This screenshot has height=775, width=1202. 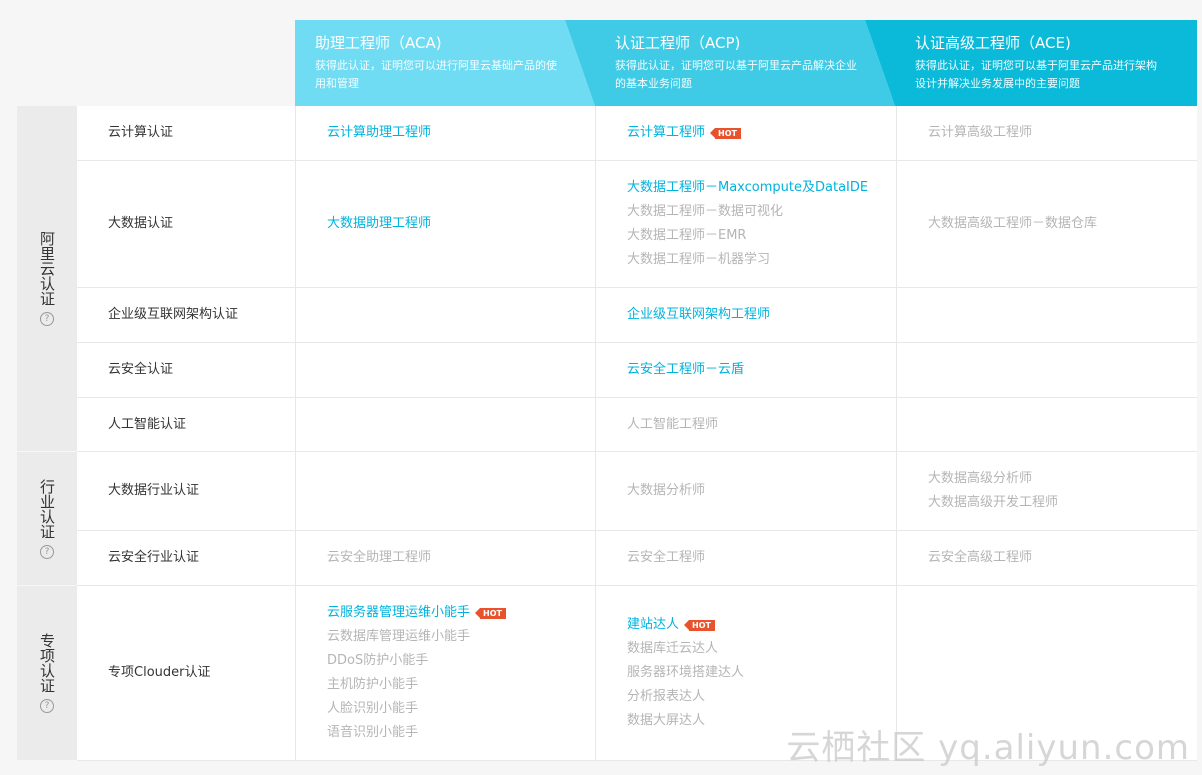 What do you see at coordinates (761, 649) in the screenshot?
I see `cert-item: 数据库迁云达人` at bounding box center [761, 649].